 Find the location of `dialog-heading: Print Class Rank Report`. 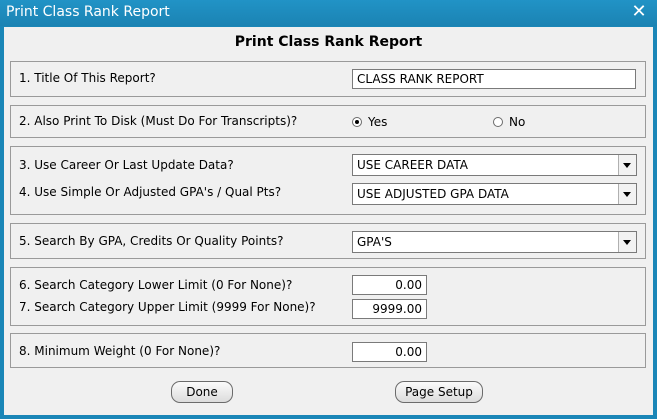

dialog-heading: Print Class Rank Report is located at coordinates (328, 42).